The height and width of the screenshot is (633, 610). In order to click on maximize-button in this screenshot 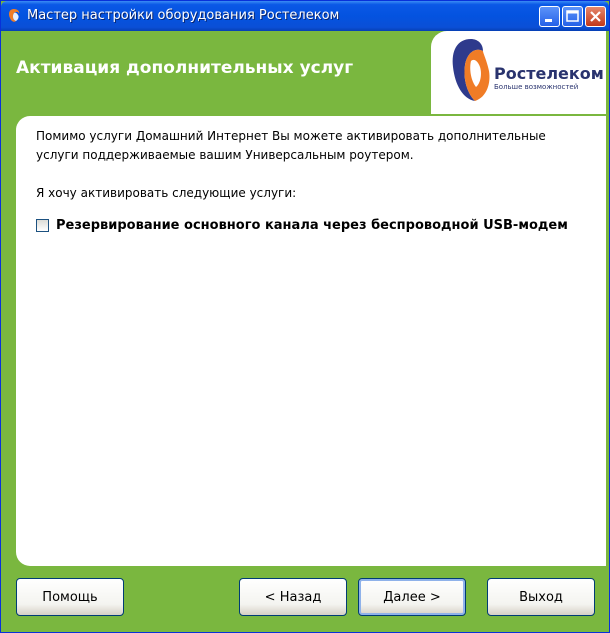, I will do `click(572, 16)`.